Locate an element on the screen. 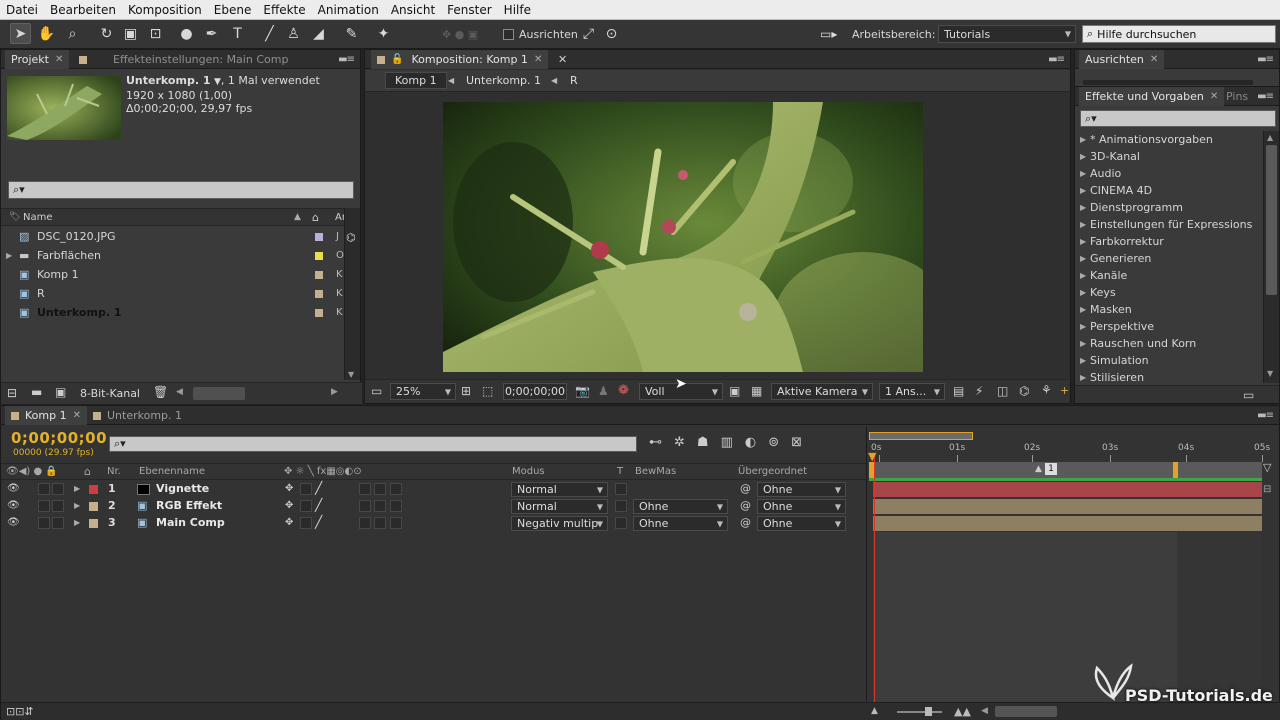  menu-effekte: Effekte is located at coordinates (284, 10).